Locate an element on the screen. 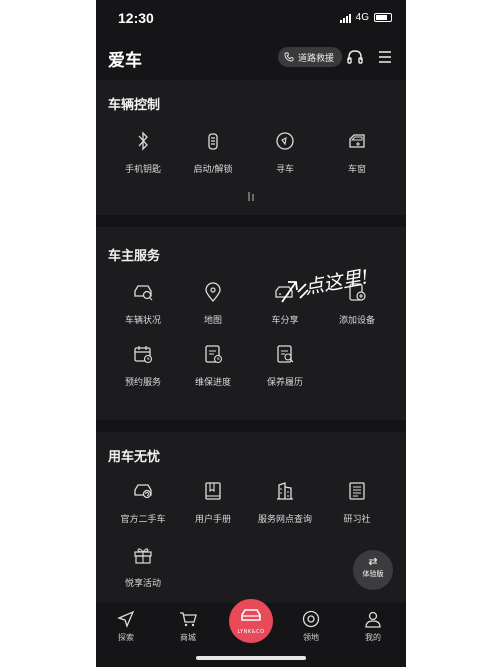 The image size is (500, 667). car-center-icon is located at coordinates (251, 615).